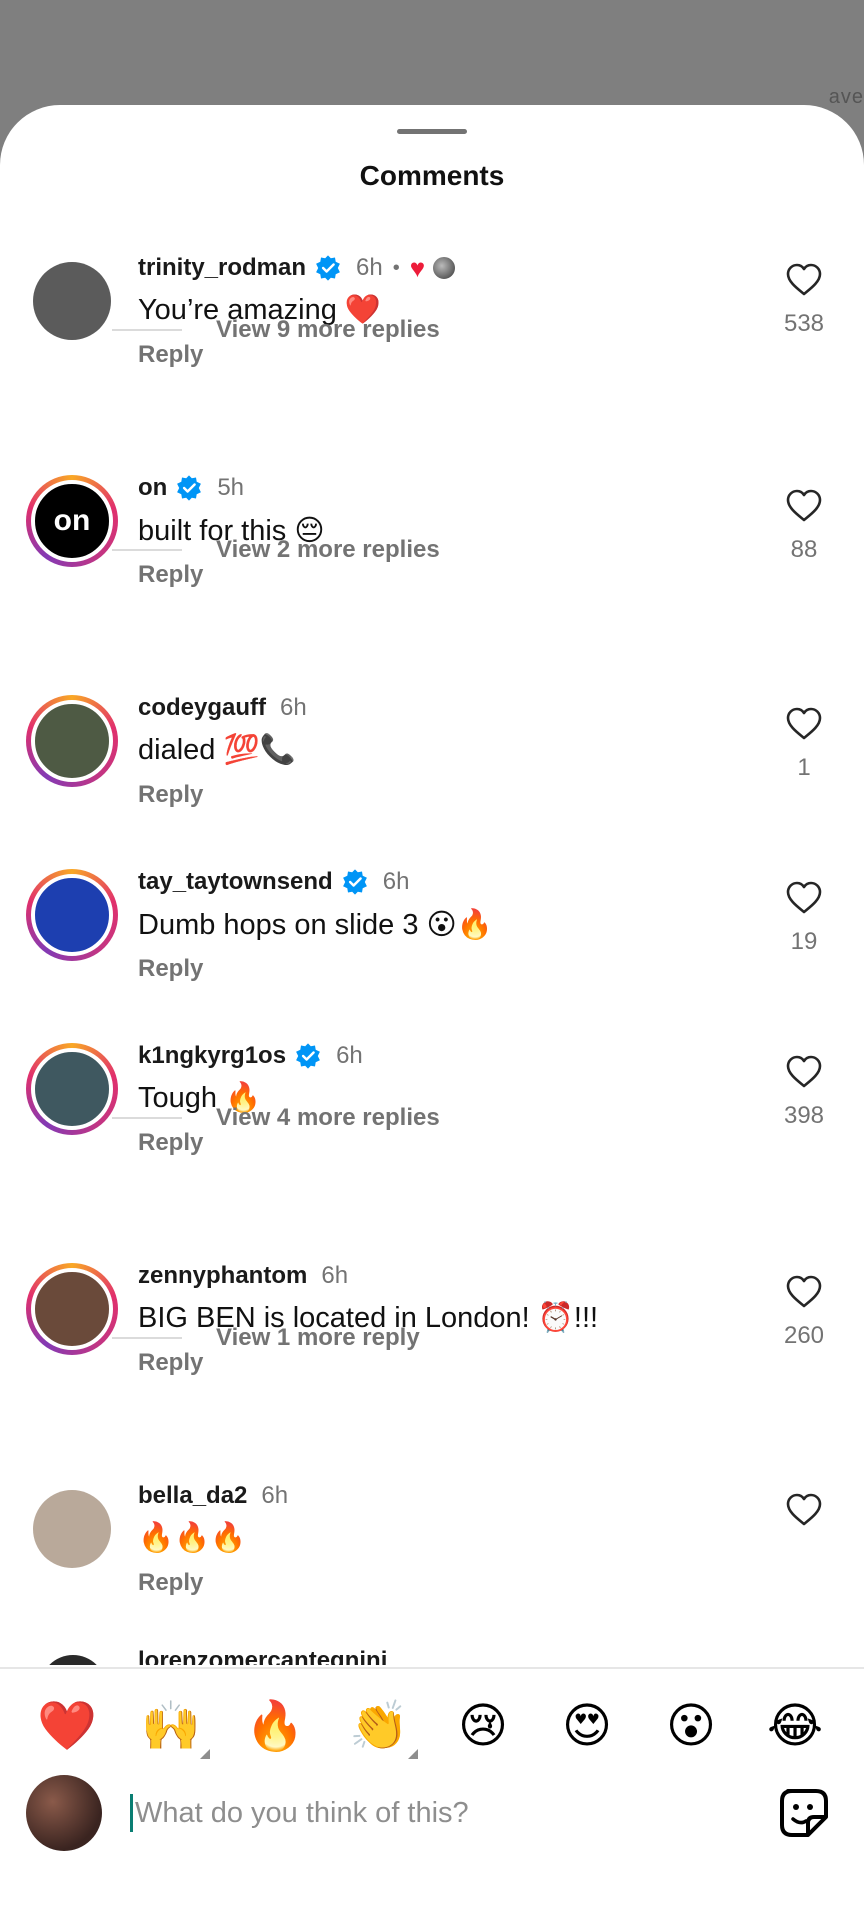 The width and height of the screenshot is (864, 1920). I want to click on like-count: 88, so click(804, 549).